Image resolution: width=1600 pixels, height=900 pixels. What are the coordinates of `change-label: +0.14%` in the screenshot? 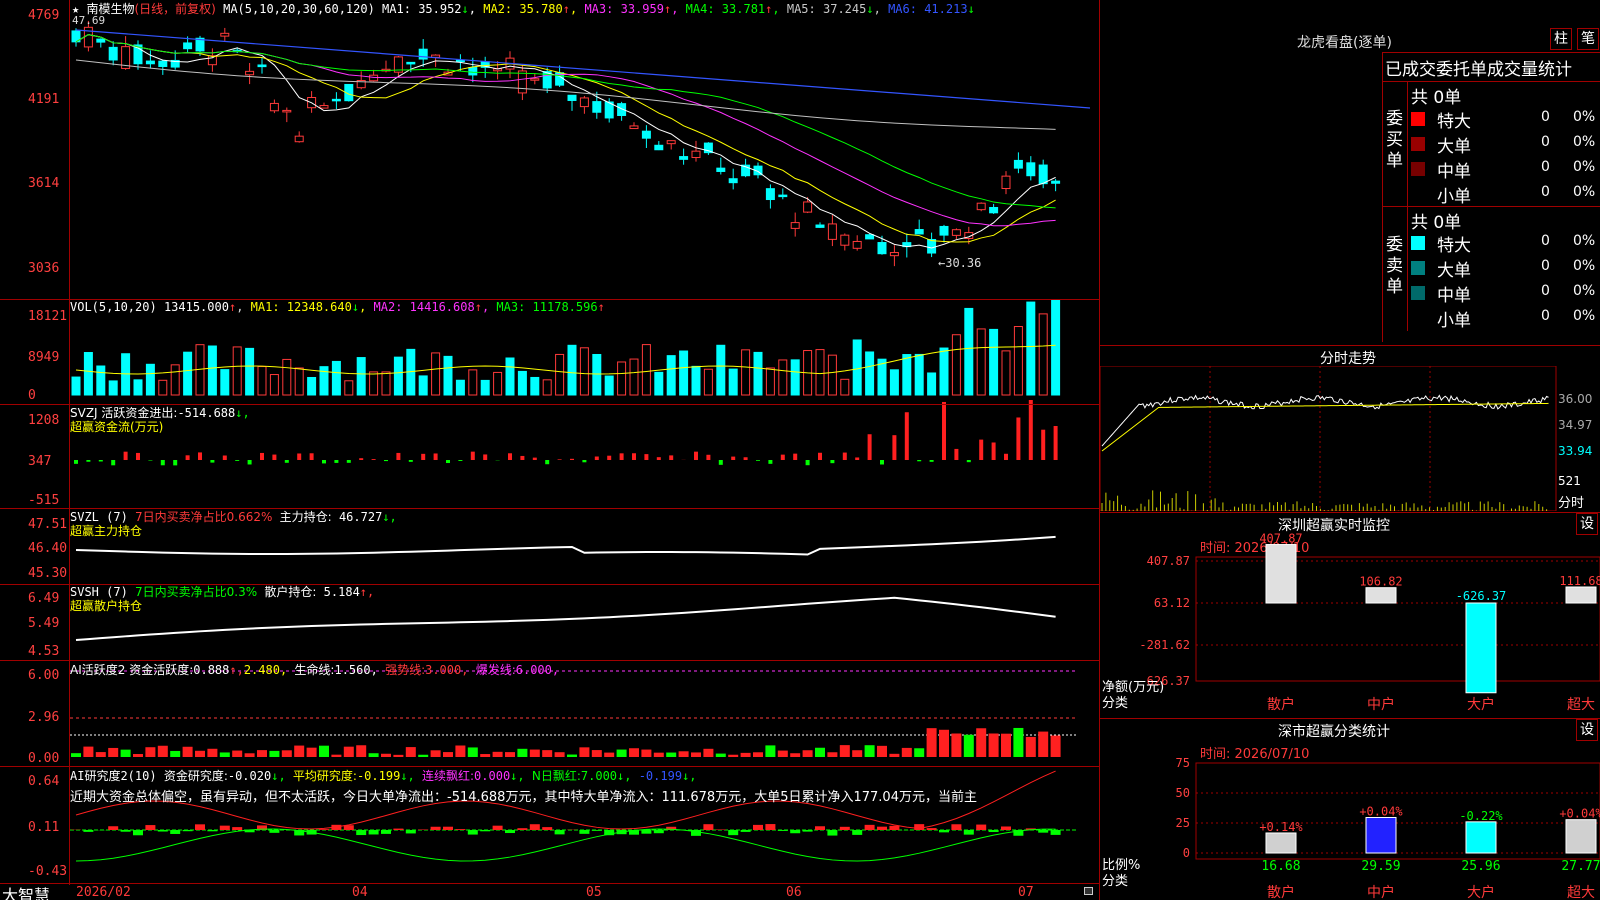 It's located at (1281, 827).